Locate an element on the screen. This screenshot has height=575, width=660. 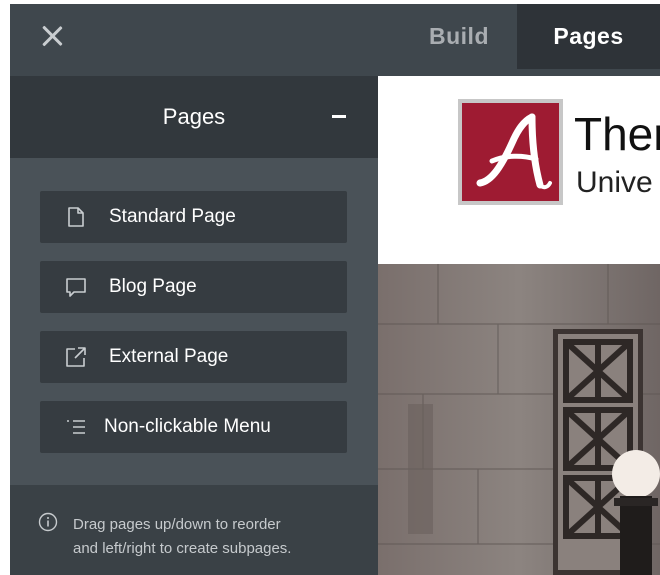
tab-pages: Pages is located at coordinates (588, 36).